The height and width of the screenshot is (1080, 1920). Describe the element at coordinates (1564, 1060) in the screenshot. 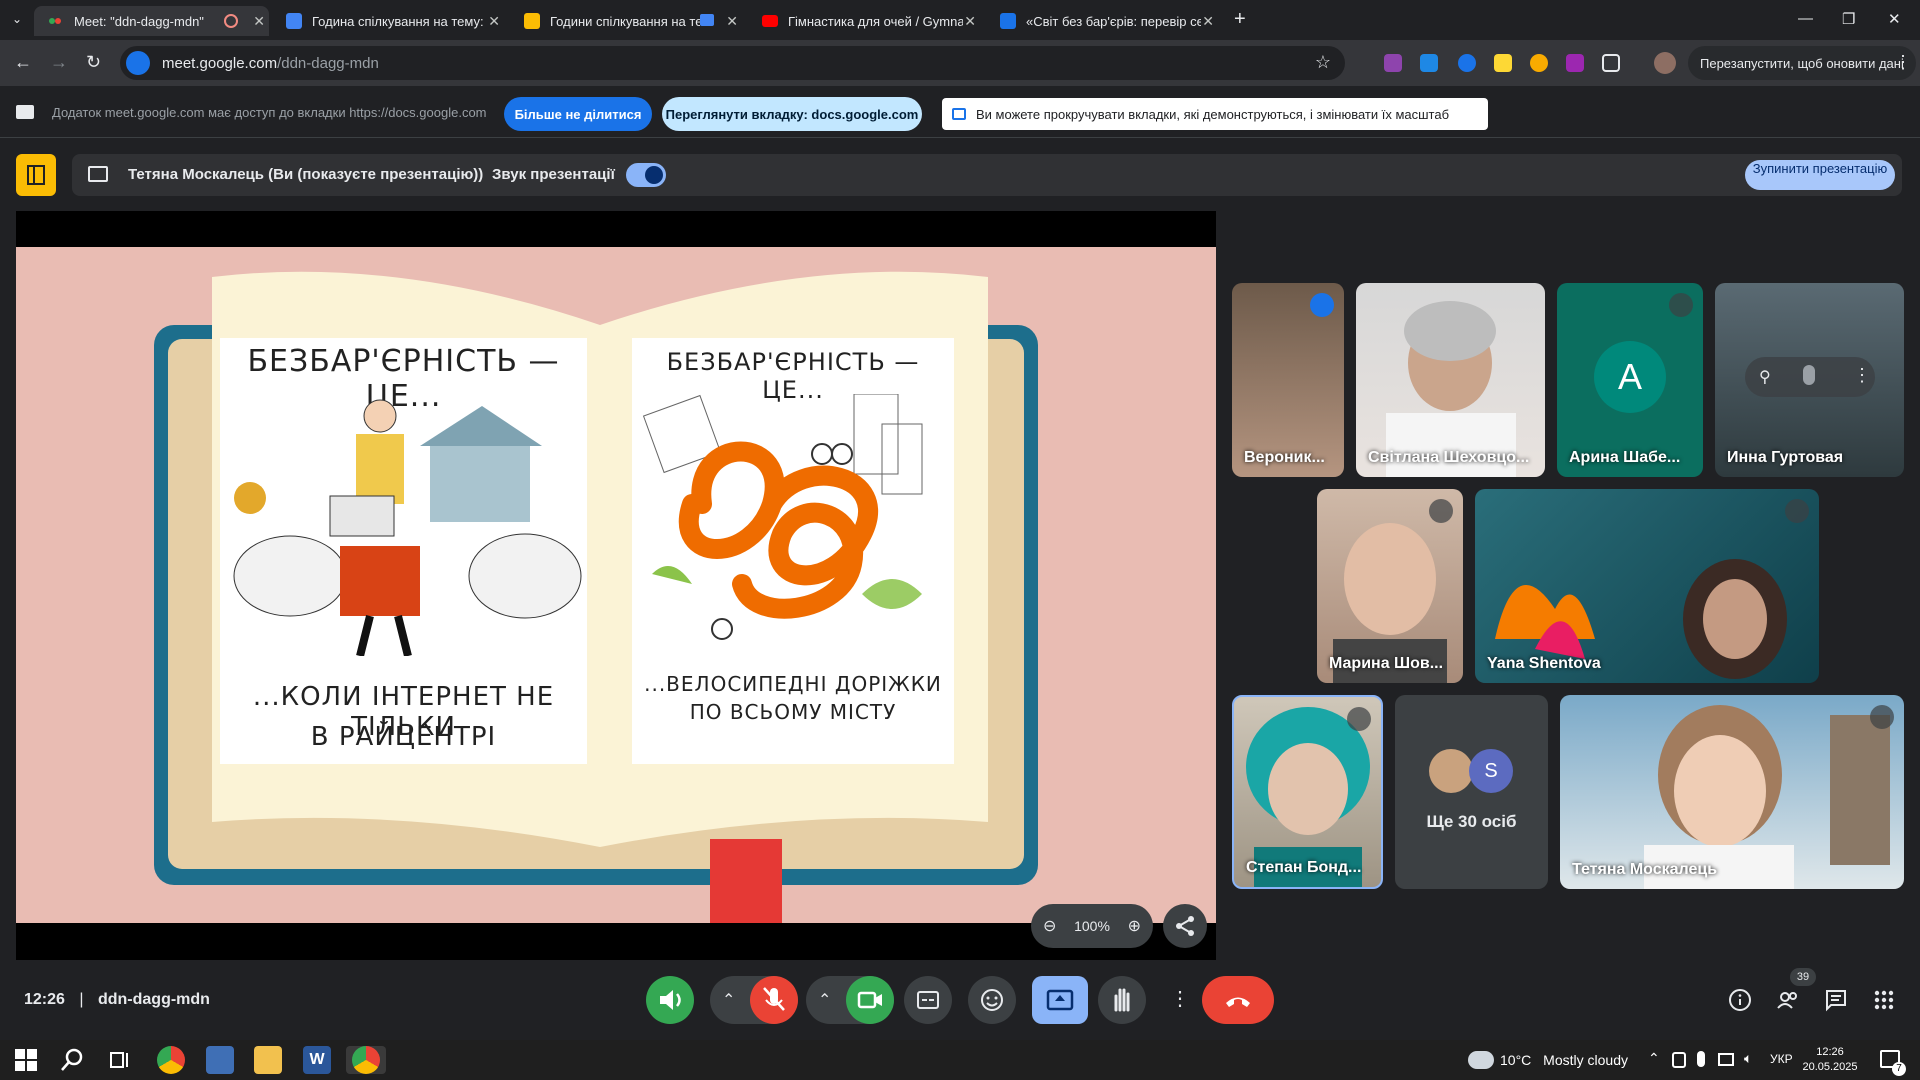

I see `weather-widget: 10°C Mostly cloudy` at that location.